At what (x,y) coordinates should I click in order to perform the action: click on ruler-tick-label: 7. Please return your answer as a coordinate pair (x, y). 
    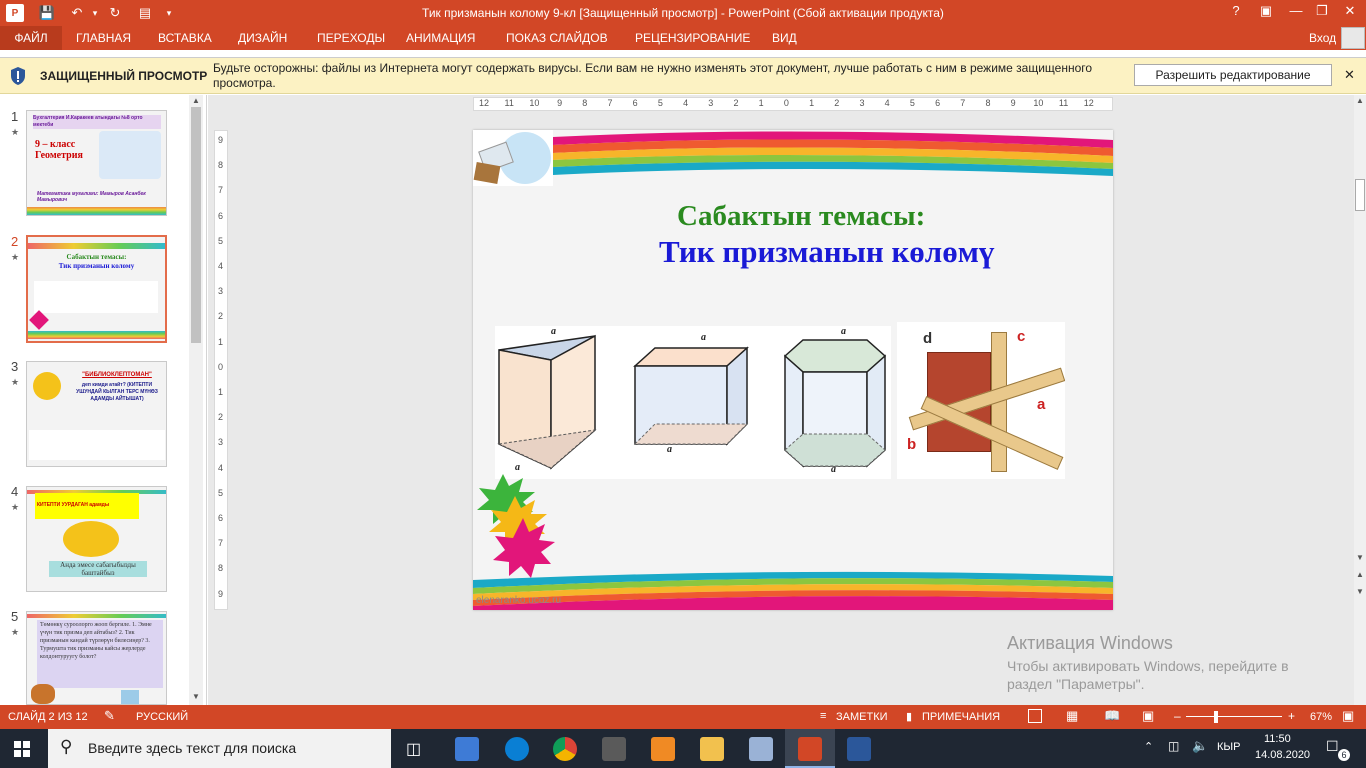
    Looking at the image, I should click on (610, 103).